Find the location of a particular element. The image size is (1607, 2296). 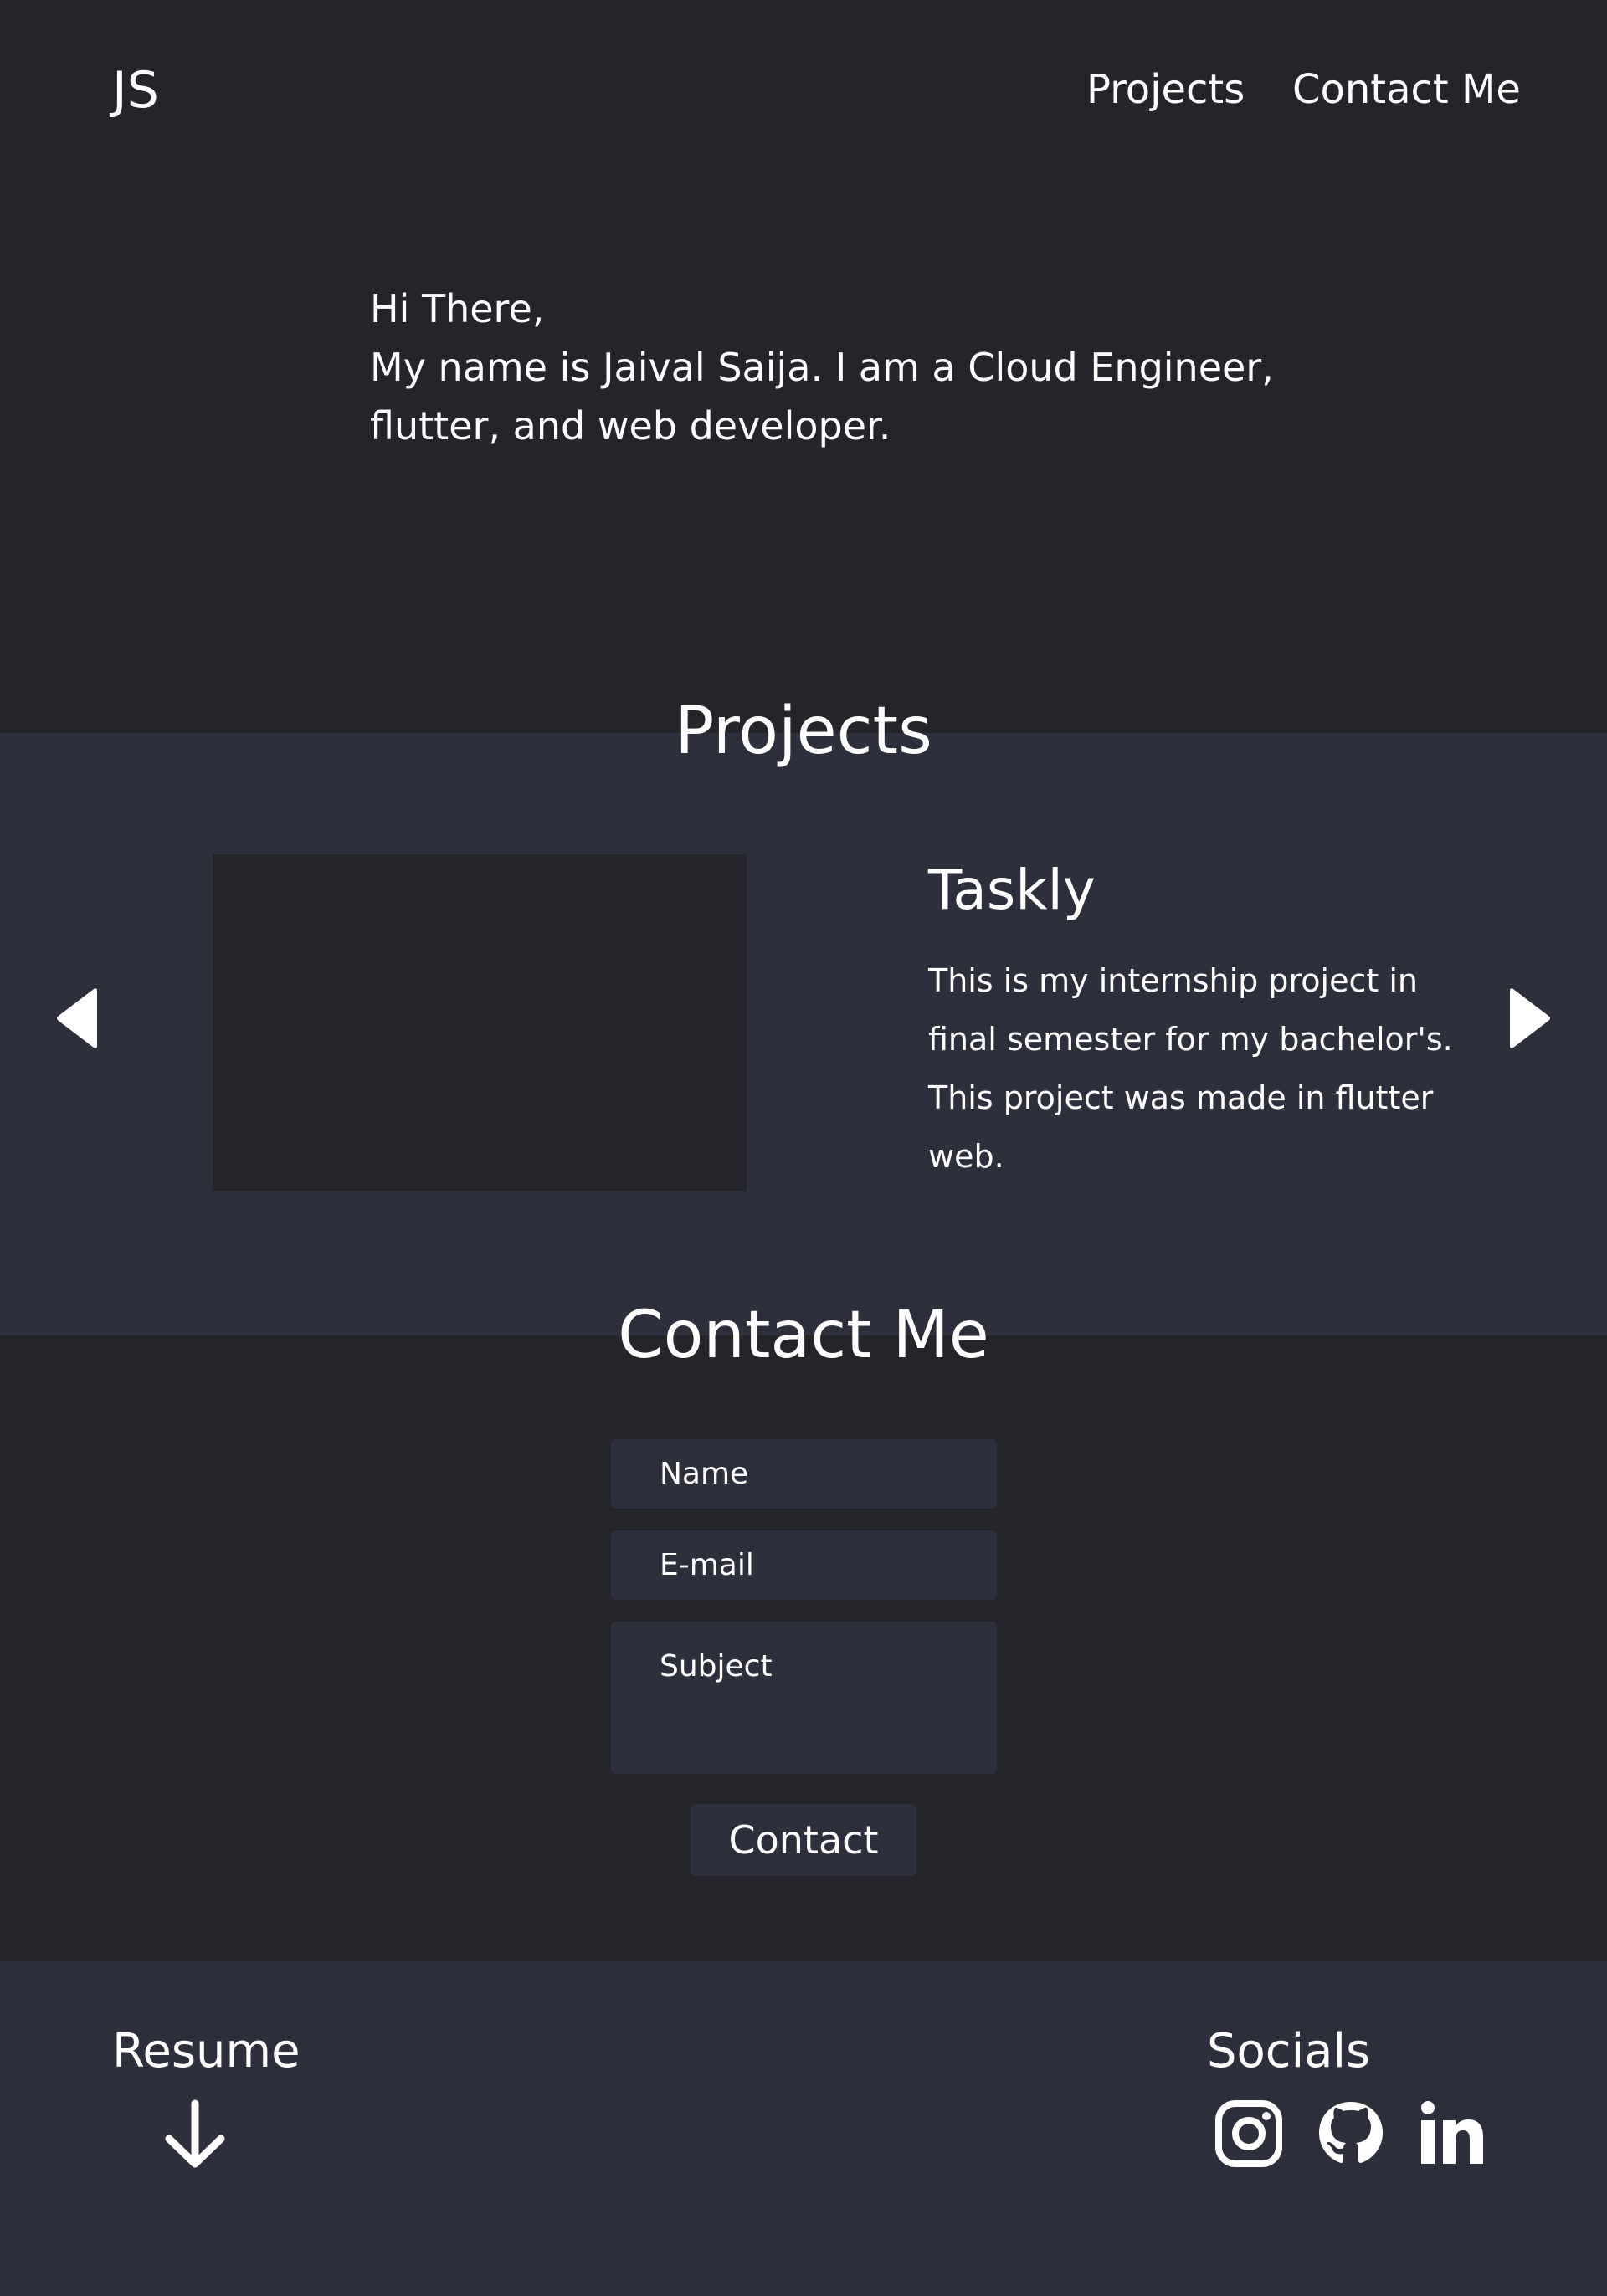

socials-heading: Socials is located at coordinates (1289, 2051).